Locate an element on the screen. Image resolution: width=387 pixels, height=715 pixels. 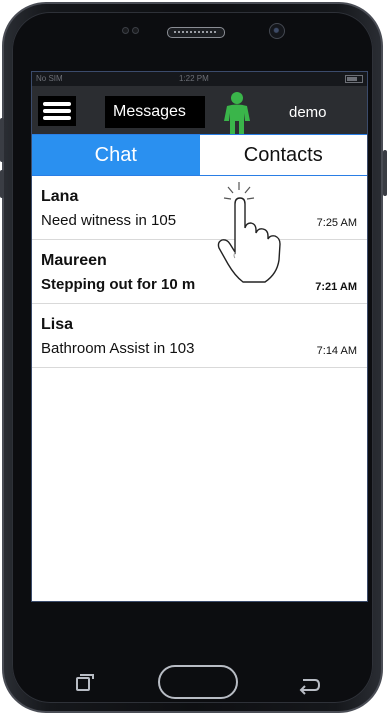
status-bar: No SIM 1:22 PM is located at coordinates (199, 79).